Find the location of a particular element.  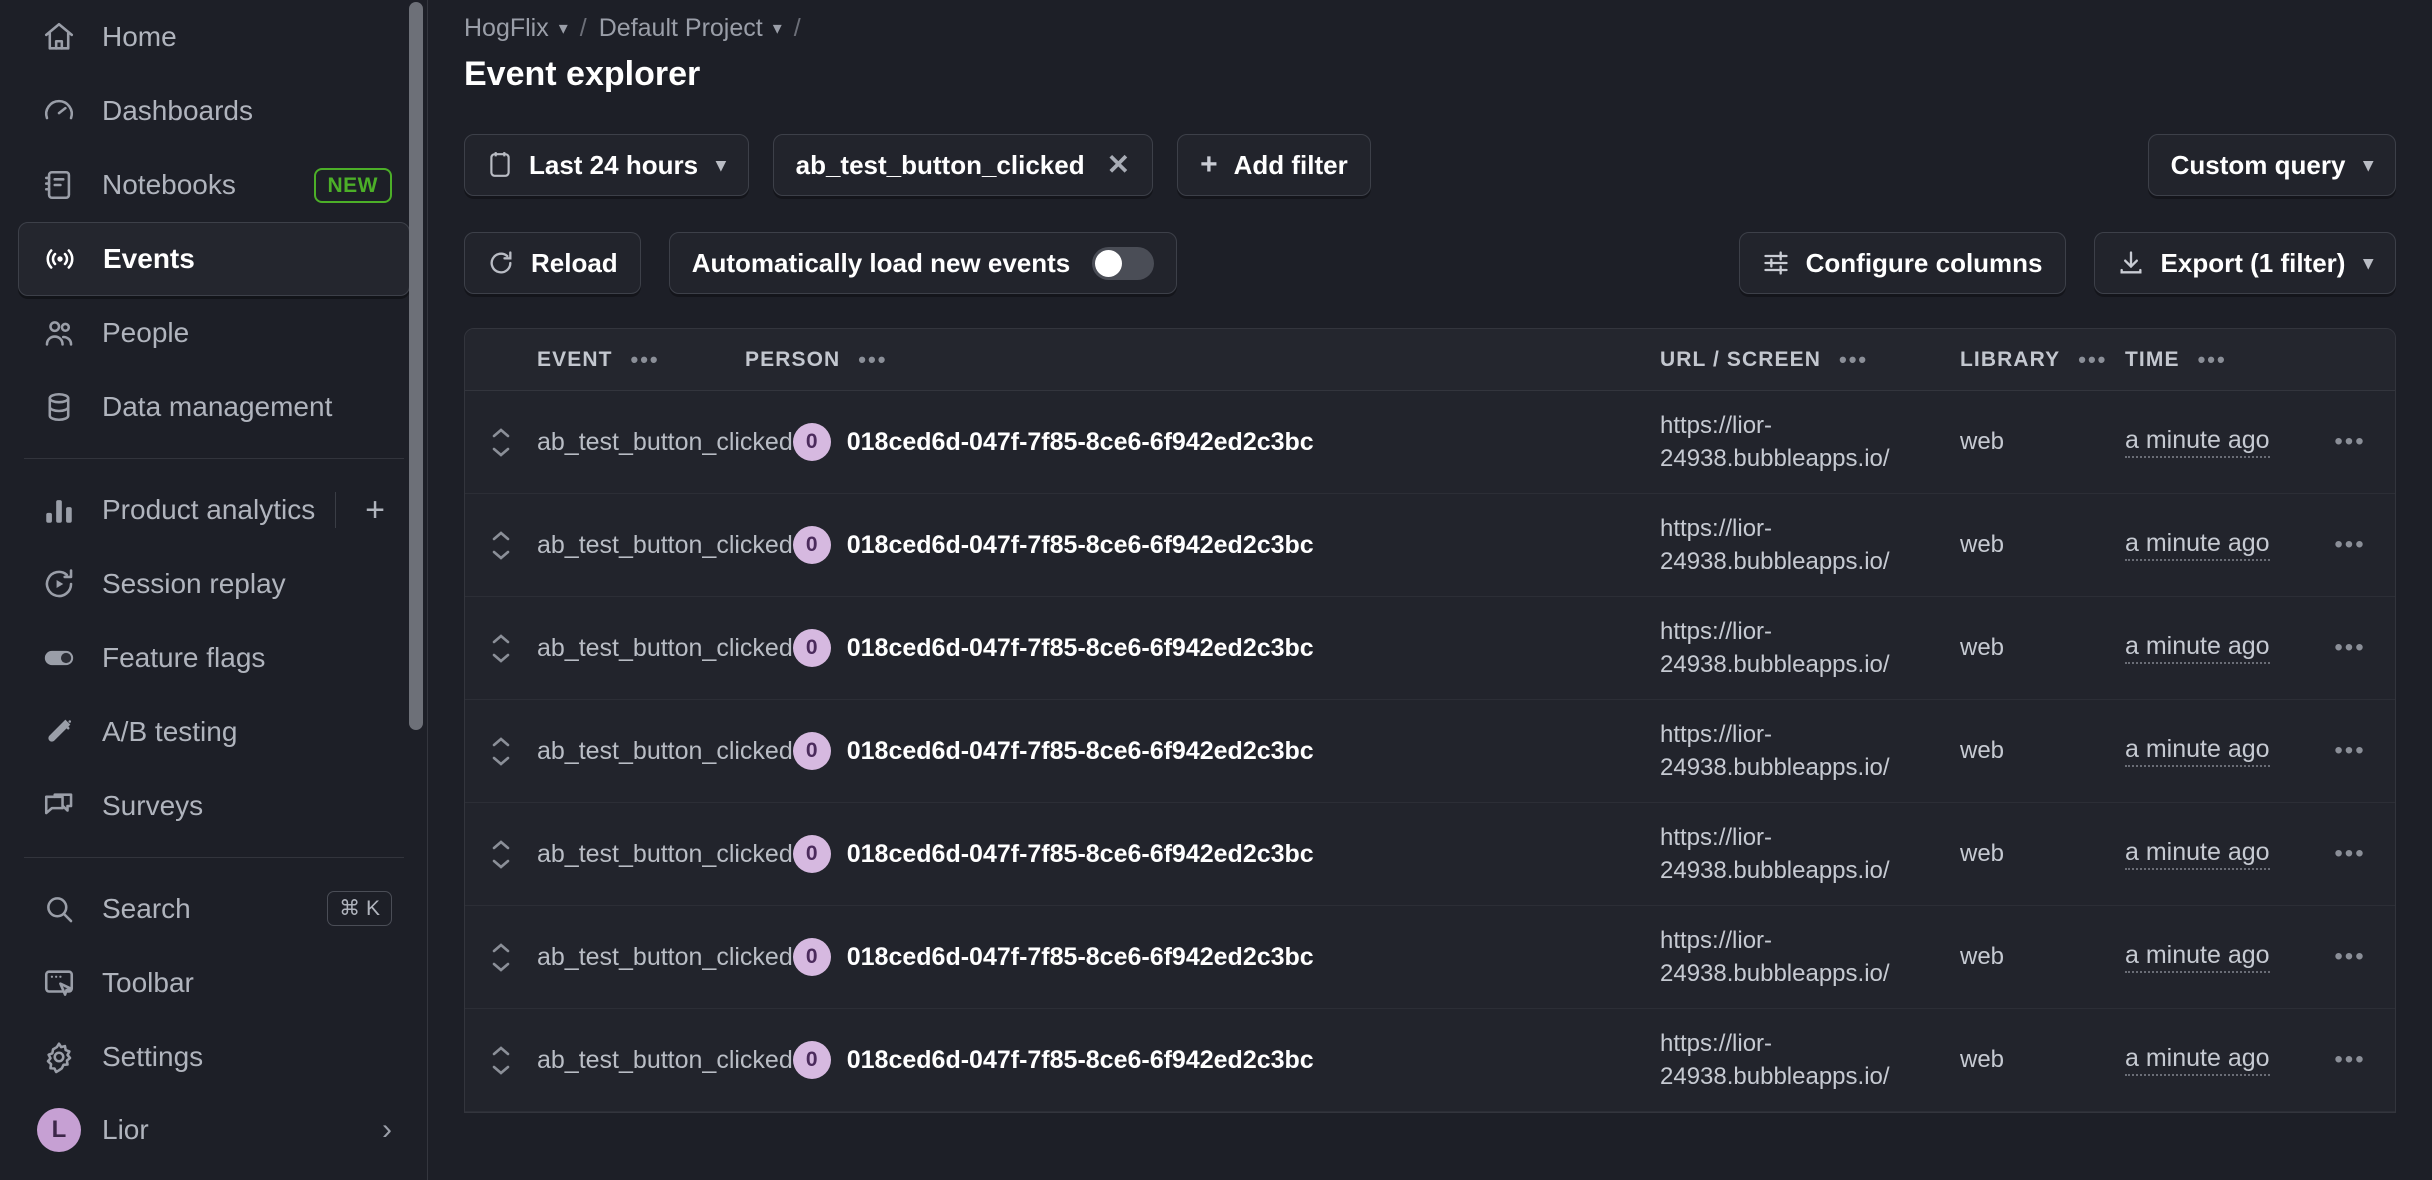

custom-query-button: Custom query ▾ is located at coordinates (2271, 165).